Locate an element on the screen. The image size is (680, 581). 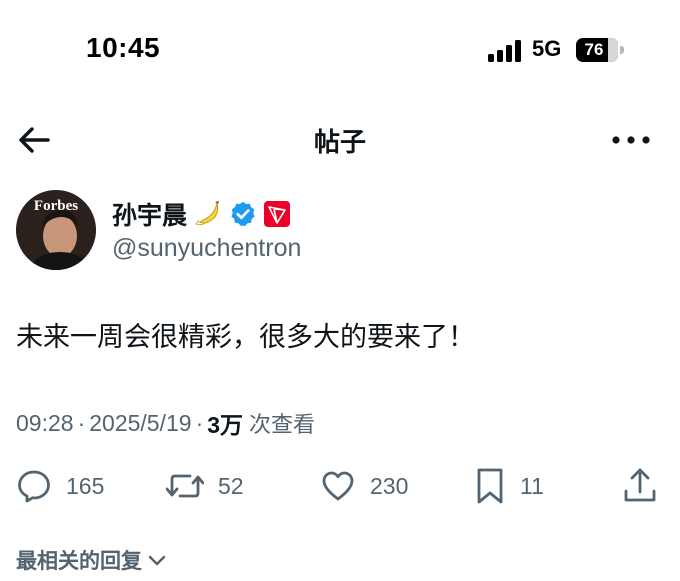
author-display-name: 孙宇晨 is located at coordinates (149, 214).